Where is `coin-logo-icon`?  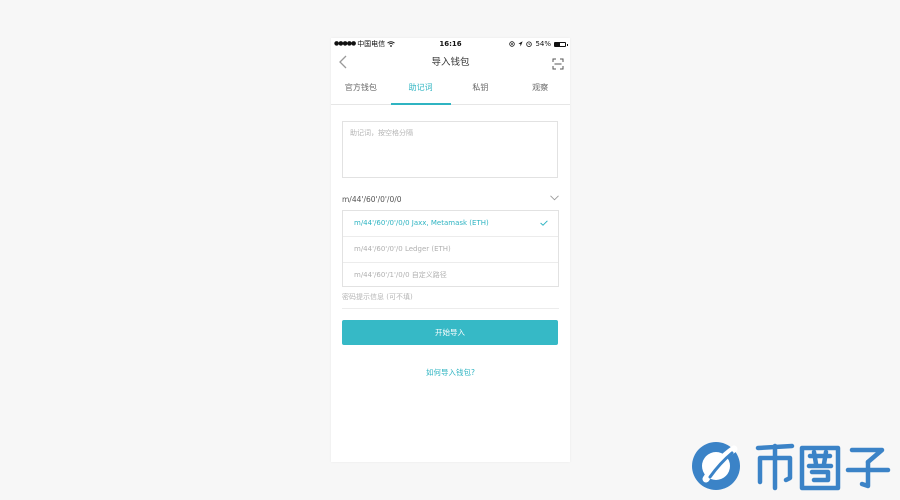 coin-logo-icon is located at coordinates (716, 466).